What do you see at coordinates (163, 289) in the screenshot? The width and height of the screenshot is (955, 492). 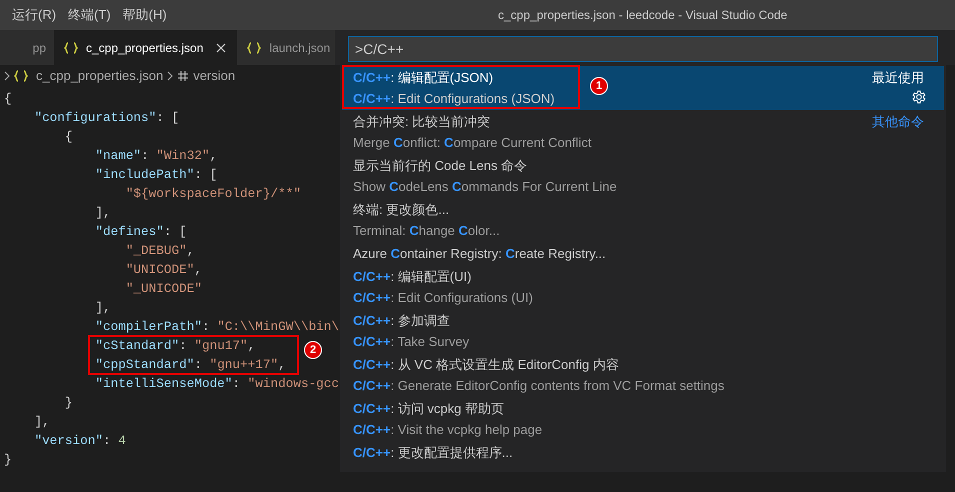 I see `code-line: "_UNICODE"` at bounding box center [163, 289].